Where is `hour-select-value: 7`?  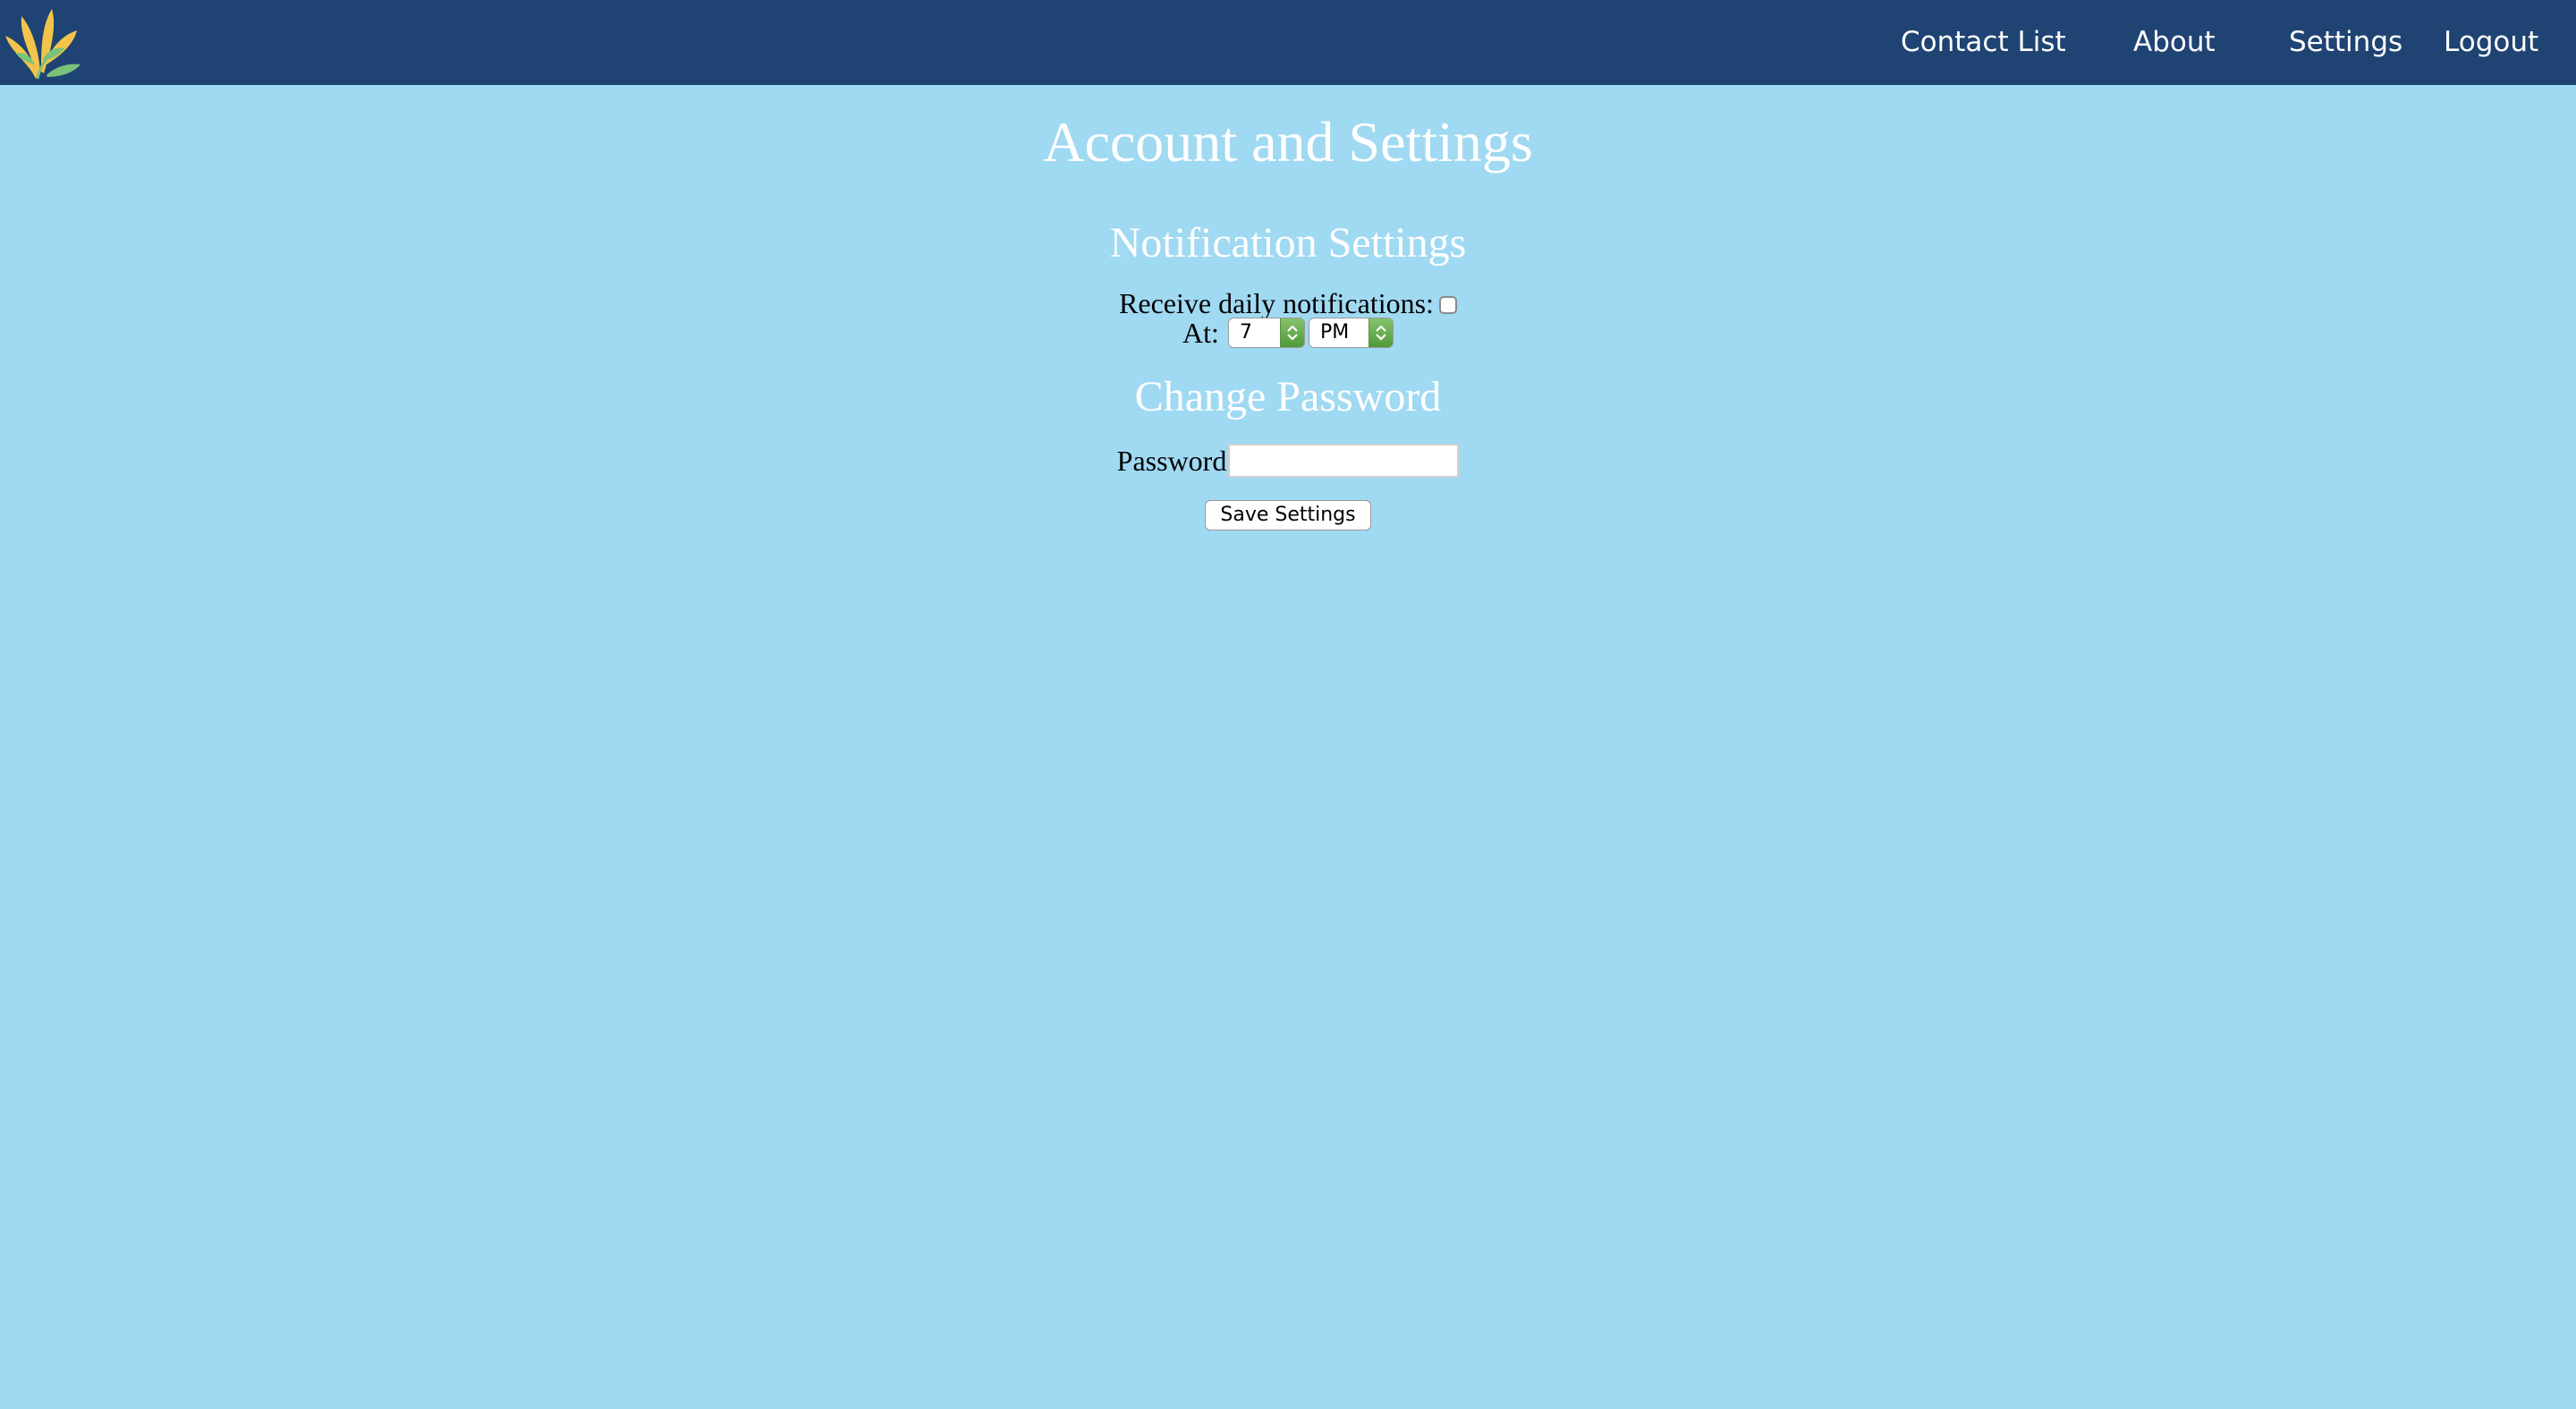
hour-select-value: 7 is located at coordinates (1245, 332).